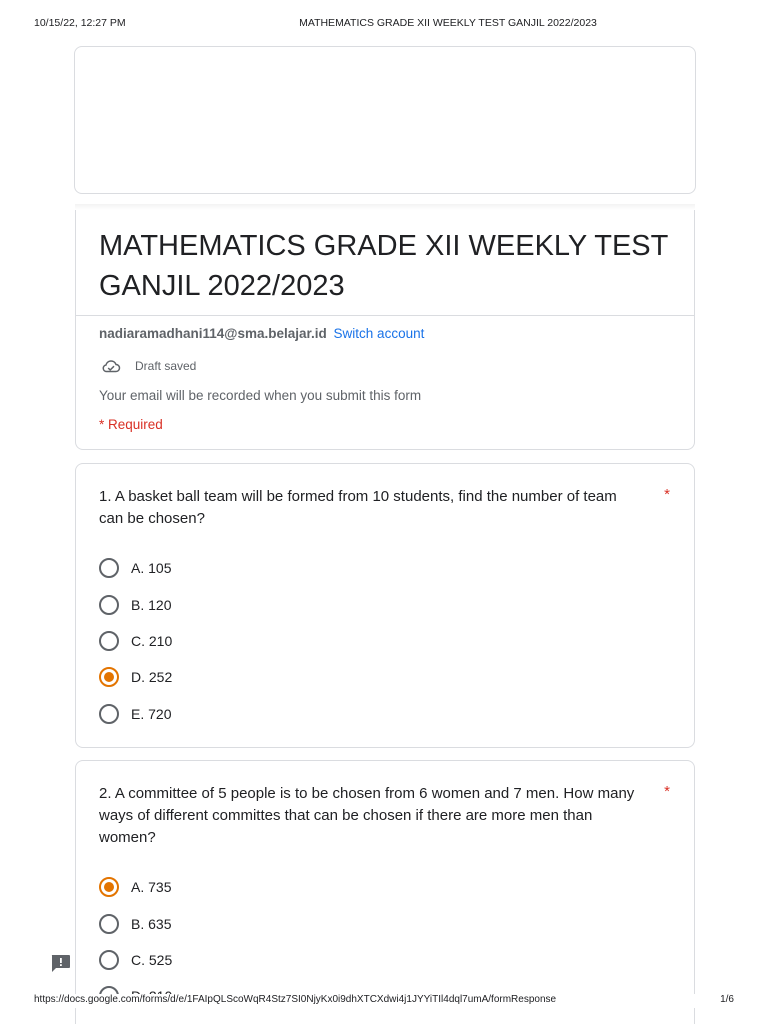  Describe the element at coordinates (166, 366) in the screenshot. I see `draft-status-text: Draft saved` at that location.